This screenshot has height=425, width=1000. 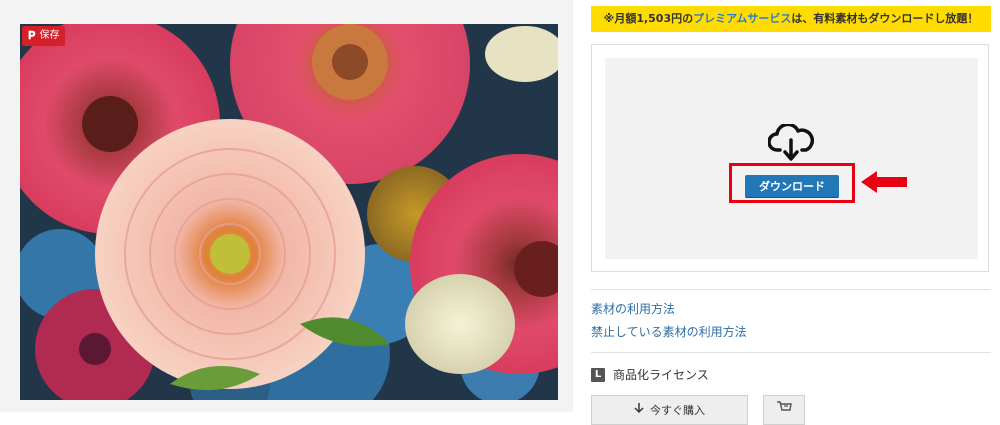 I want to click on download-highlight-frame: ダウンロード, so click(x=792, y=183).